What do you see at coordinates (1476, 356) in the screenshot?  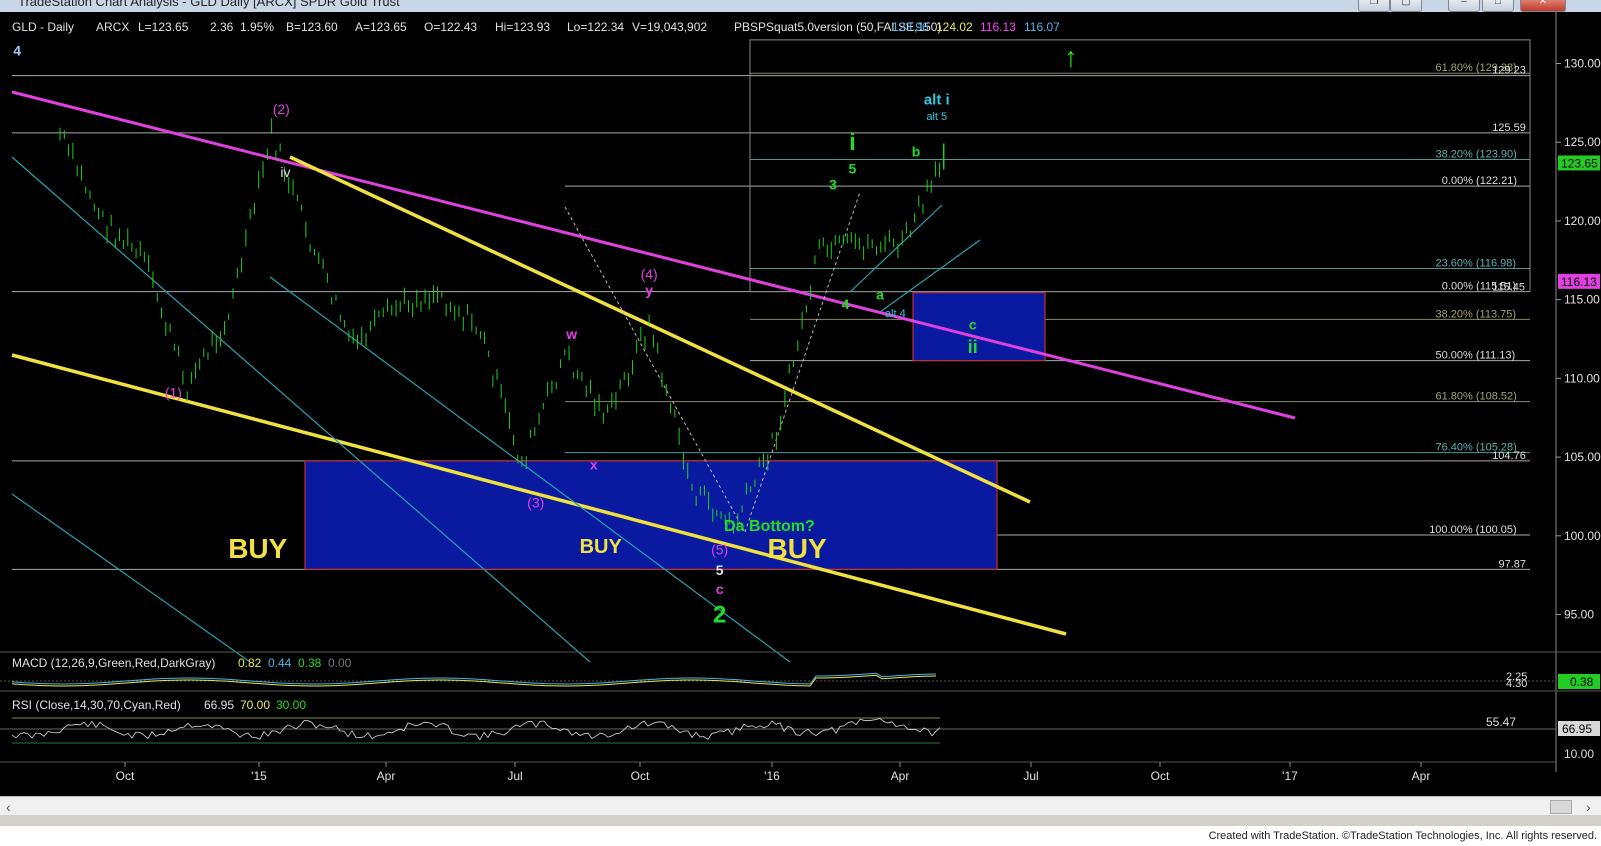 I see `fib-label: 50.00% (111.13)` at bounding box center [1476, 356].